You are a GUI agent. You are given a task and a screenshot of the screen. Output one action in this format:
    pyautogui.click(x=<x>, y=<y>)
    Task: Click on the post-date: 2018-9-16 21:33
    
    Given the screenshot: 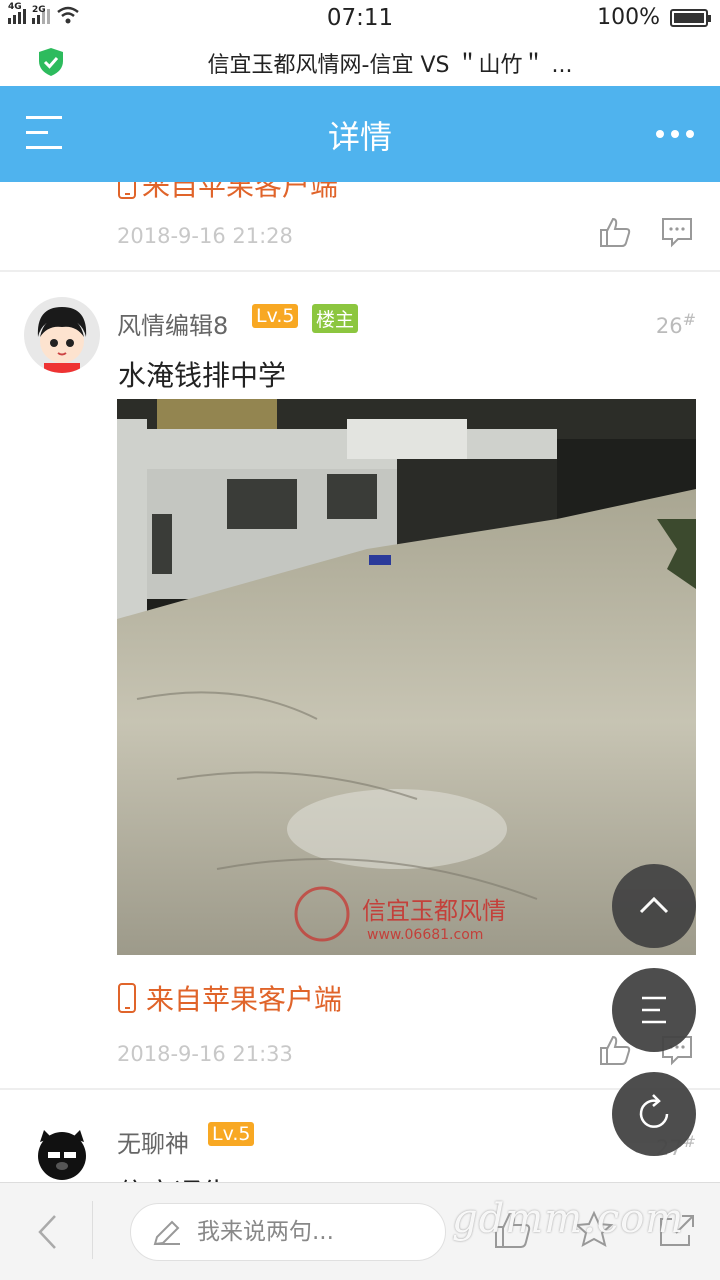 What is the action you would take?
    pyautogui.click(x=205, y=1054)
    